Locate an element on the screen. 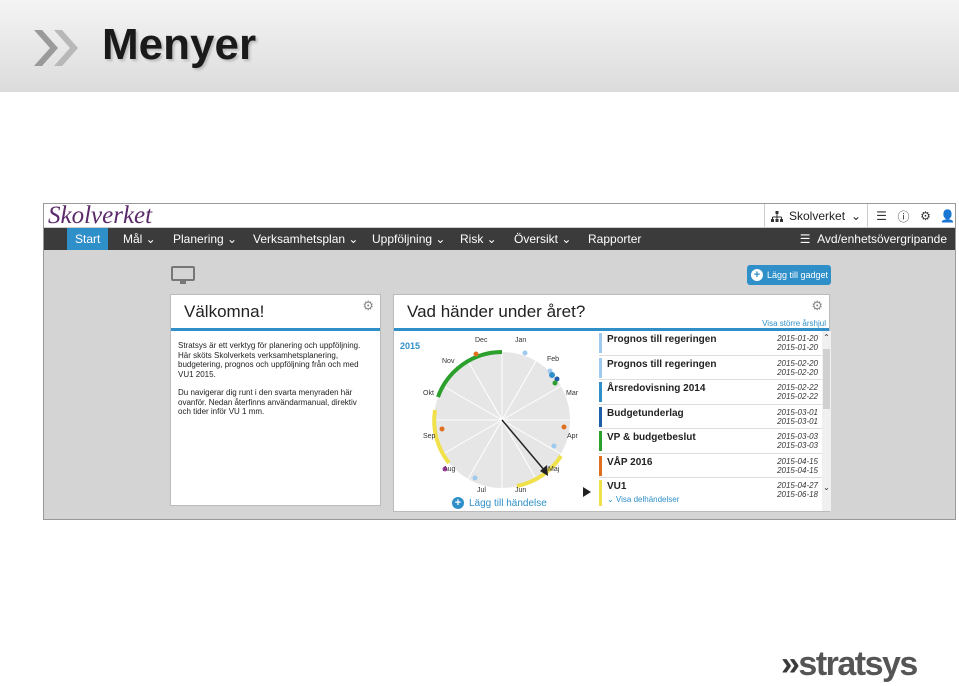 The image size is (959, 686). event-title: Årsredovisning 2014 is located at coordinates (656, 388).